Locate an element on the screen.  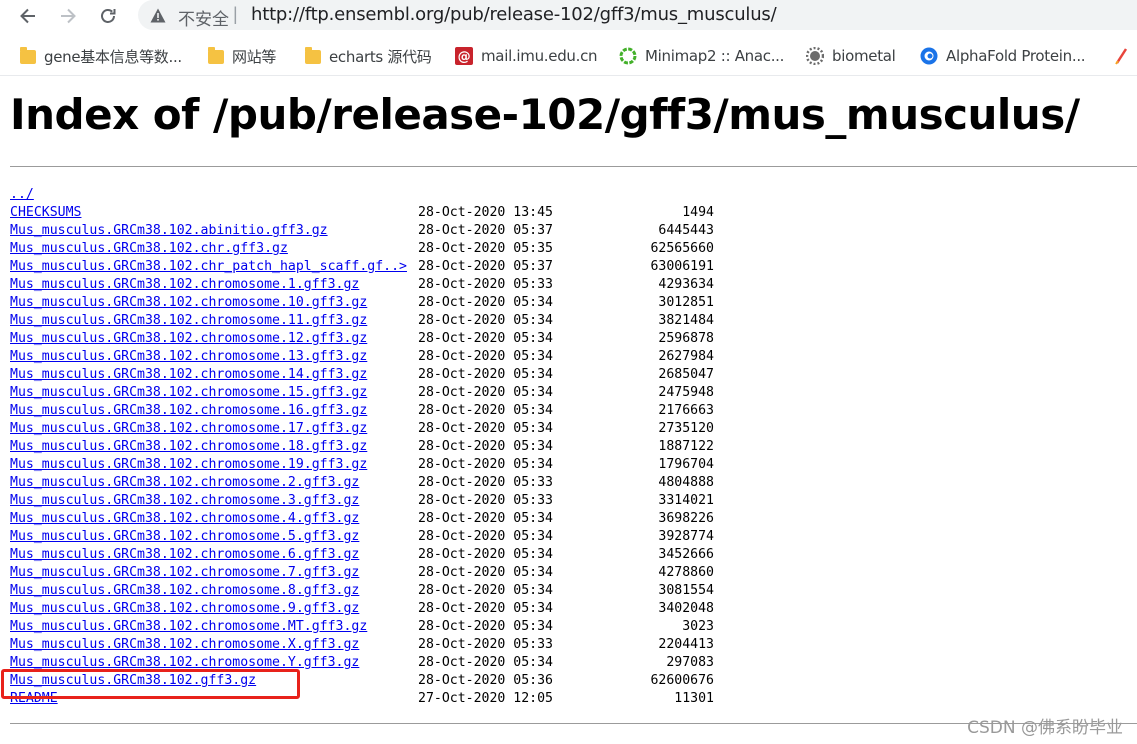
file-size: 3314021 is located at coordinates (686, 500).